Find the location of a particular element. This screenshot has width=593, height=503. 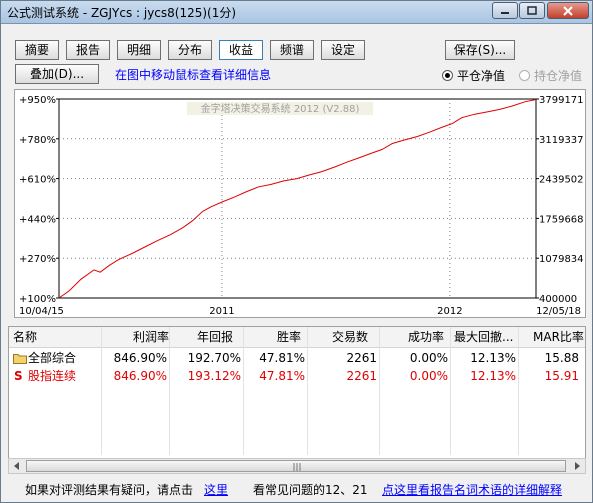

col-success: 成功率 is located at coordinates (426, 337).